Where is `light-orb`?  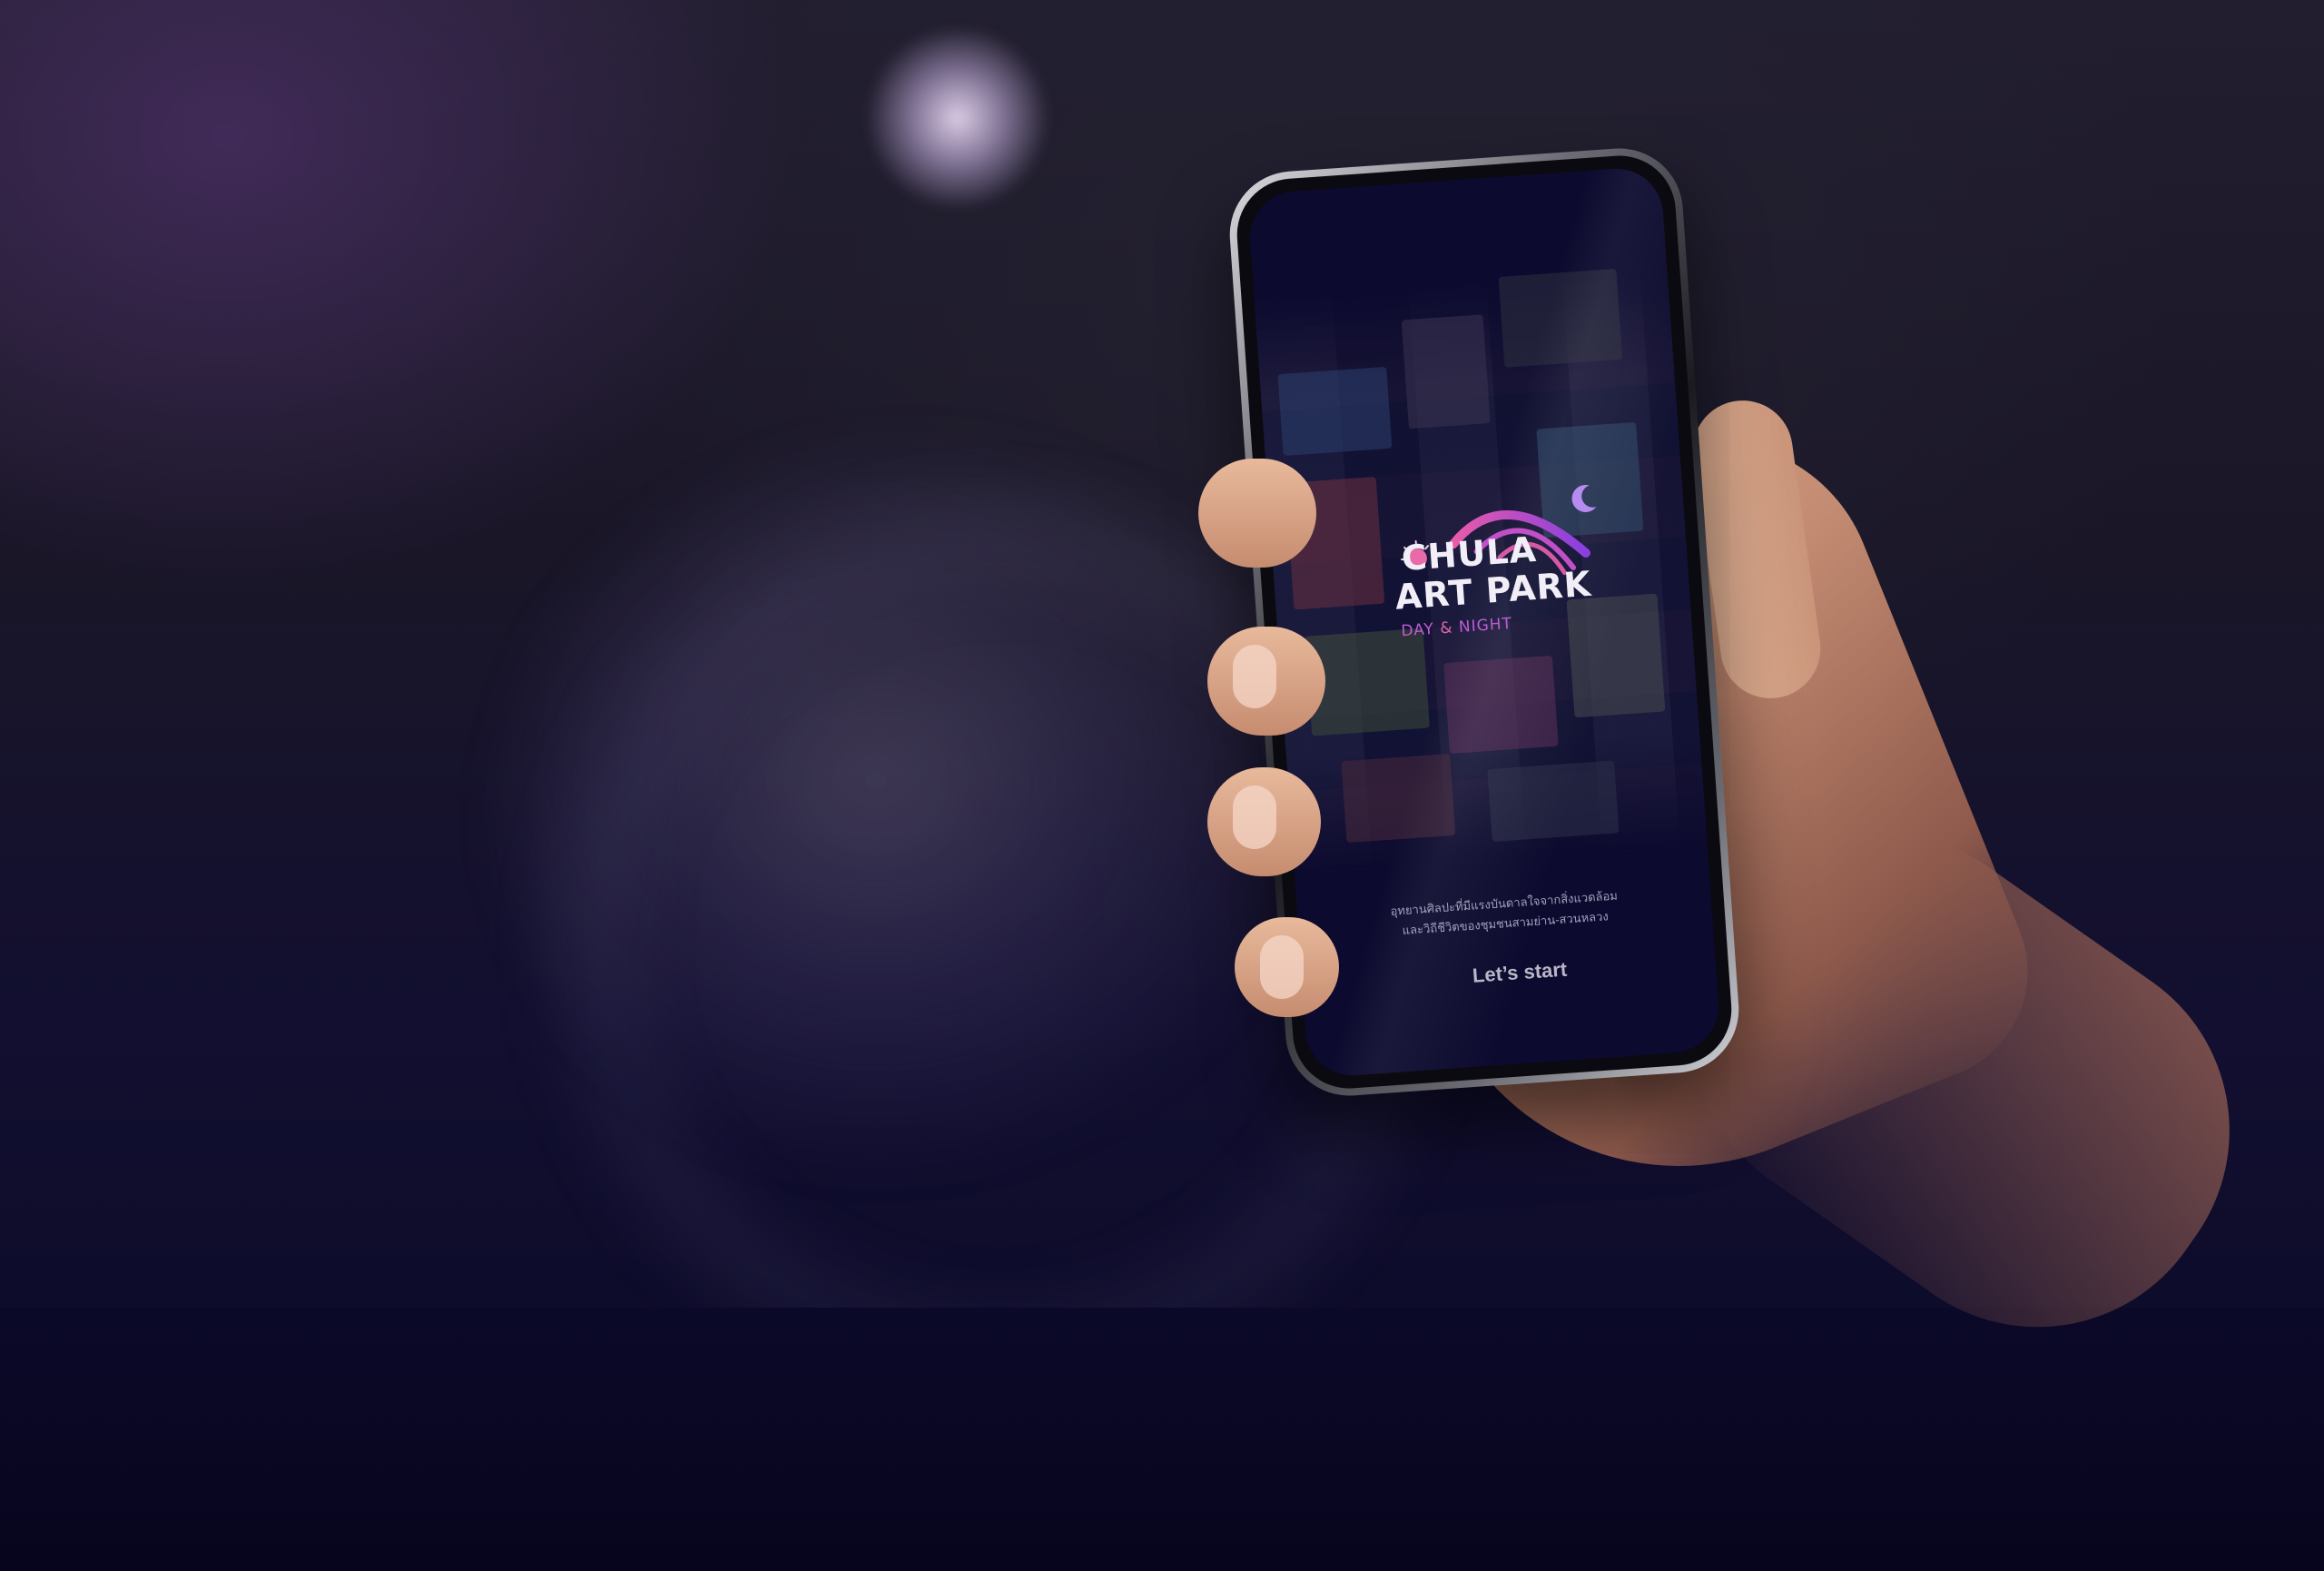
light-orb is located at coordinates (957, 118).